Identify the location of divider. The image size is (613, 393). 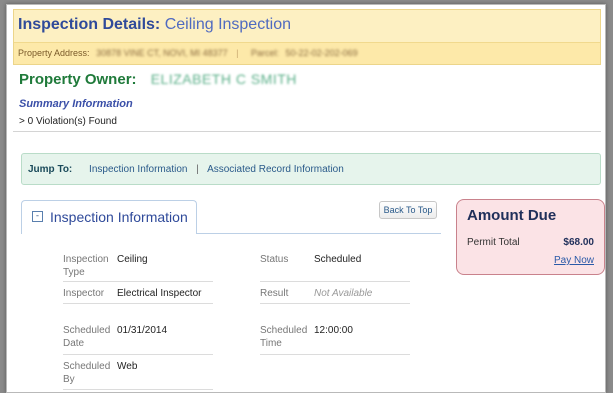
(307, 131).